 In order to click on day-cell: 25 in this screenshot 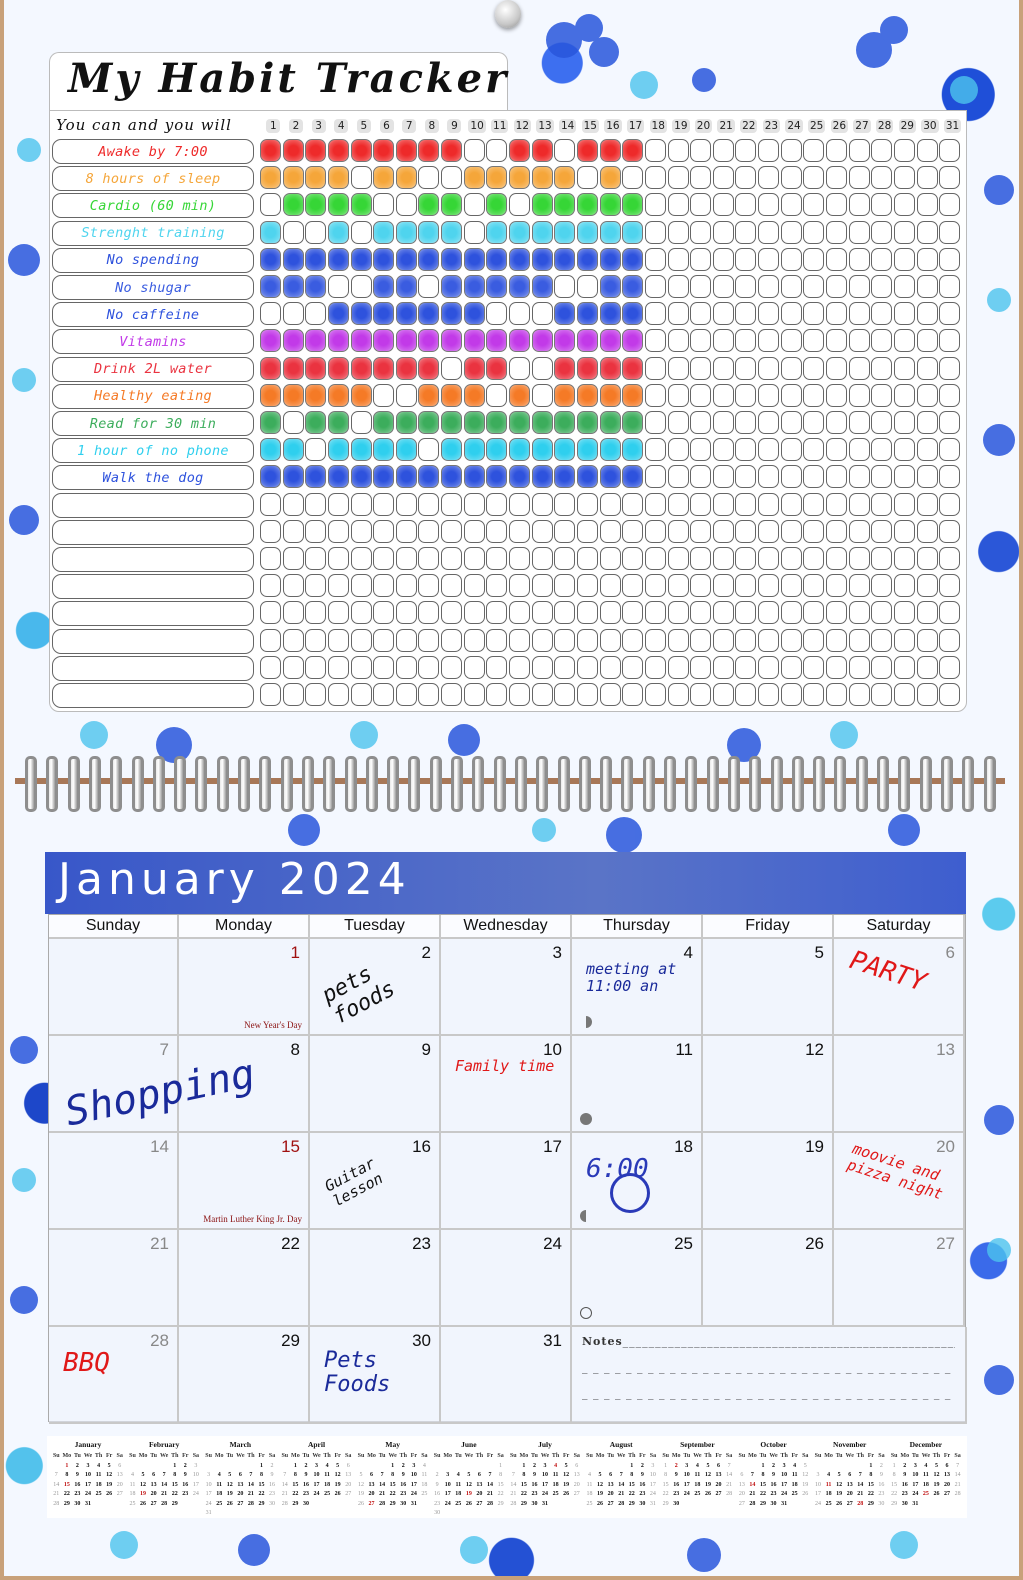, I will do `click(637, 1278)`.